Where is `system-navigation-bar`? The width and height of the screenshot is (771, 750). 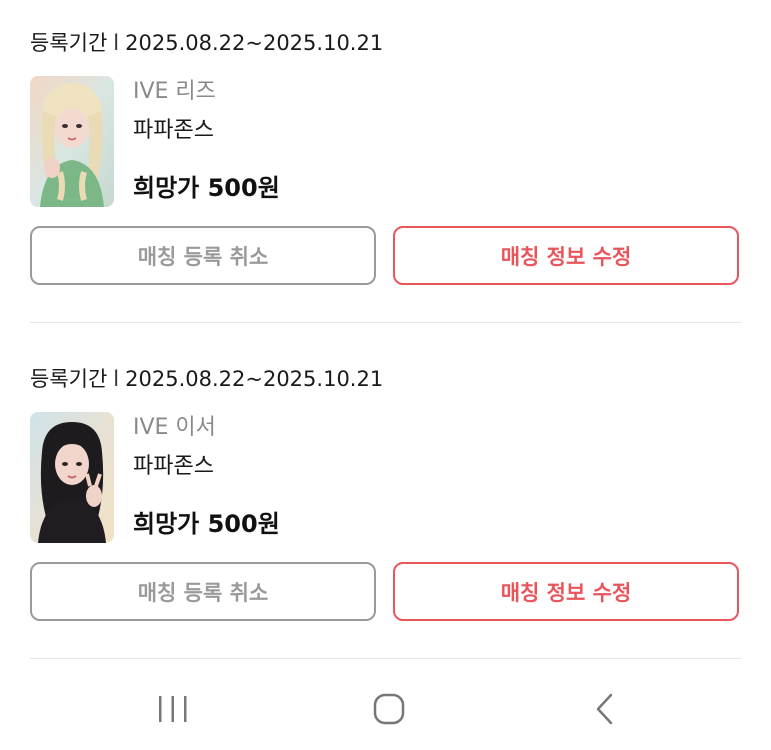 system-navigation-bar is located at coordinates (385, 707).